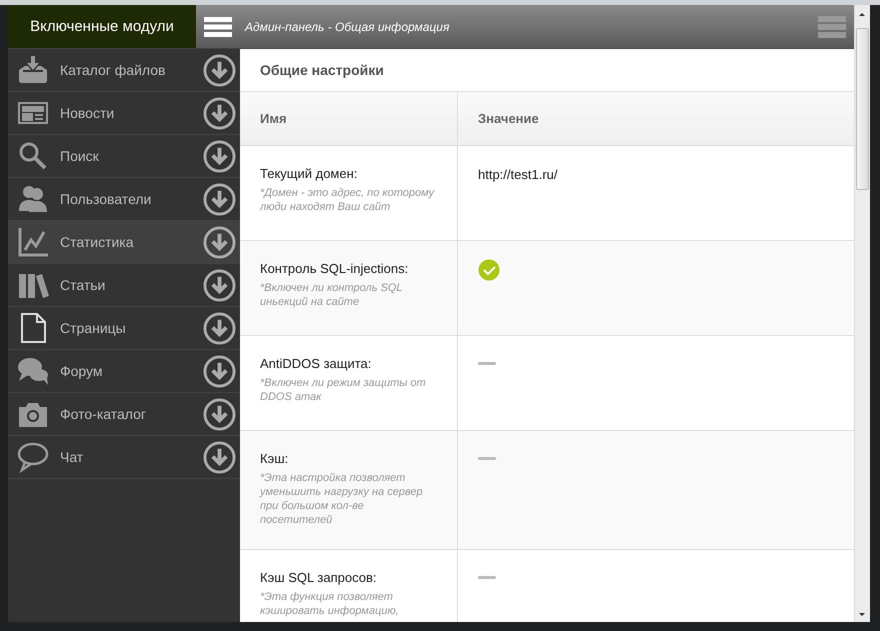  I want to click on download-tray-icon, so click(33, 70).